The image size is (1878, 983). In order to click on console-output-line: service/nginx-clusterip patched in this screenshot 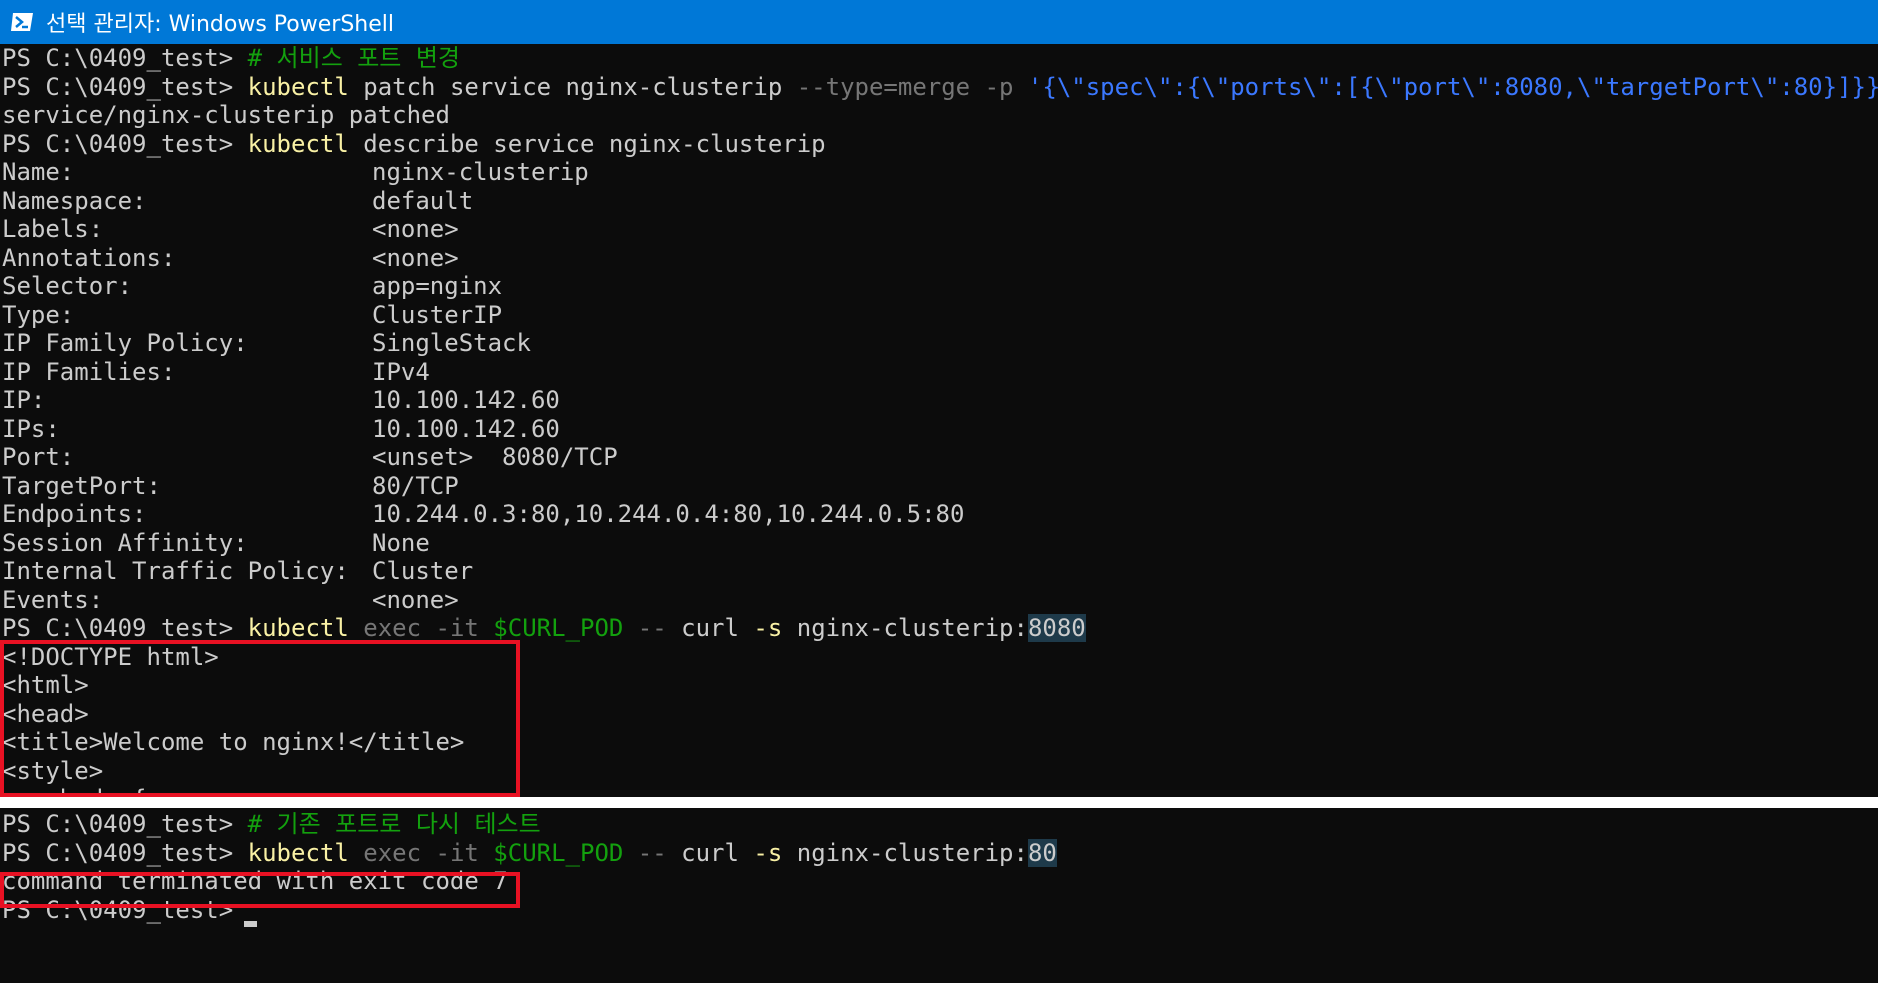, I will do `click(226, 115)`.